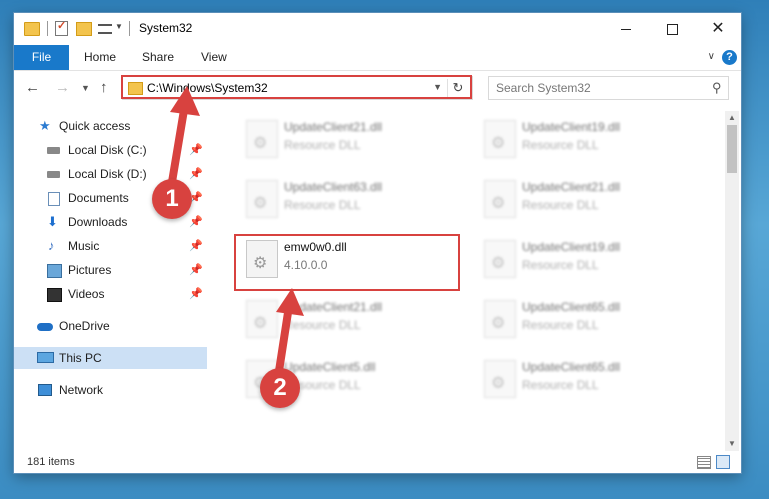  What do you see at coordinates (47, 28) in the screenshot?
I see `toolbar-separator` at bounding box center [47, 28].